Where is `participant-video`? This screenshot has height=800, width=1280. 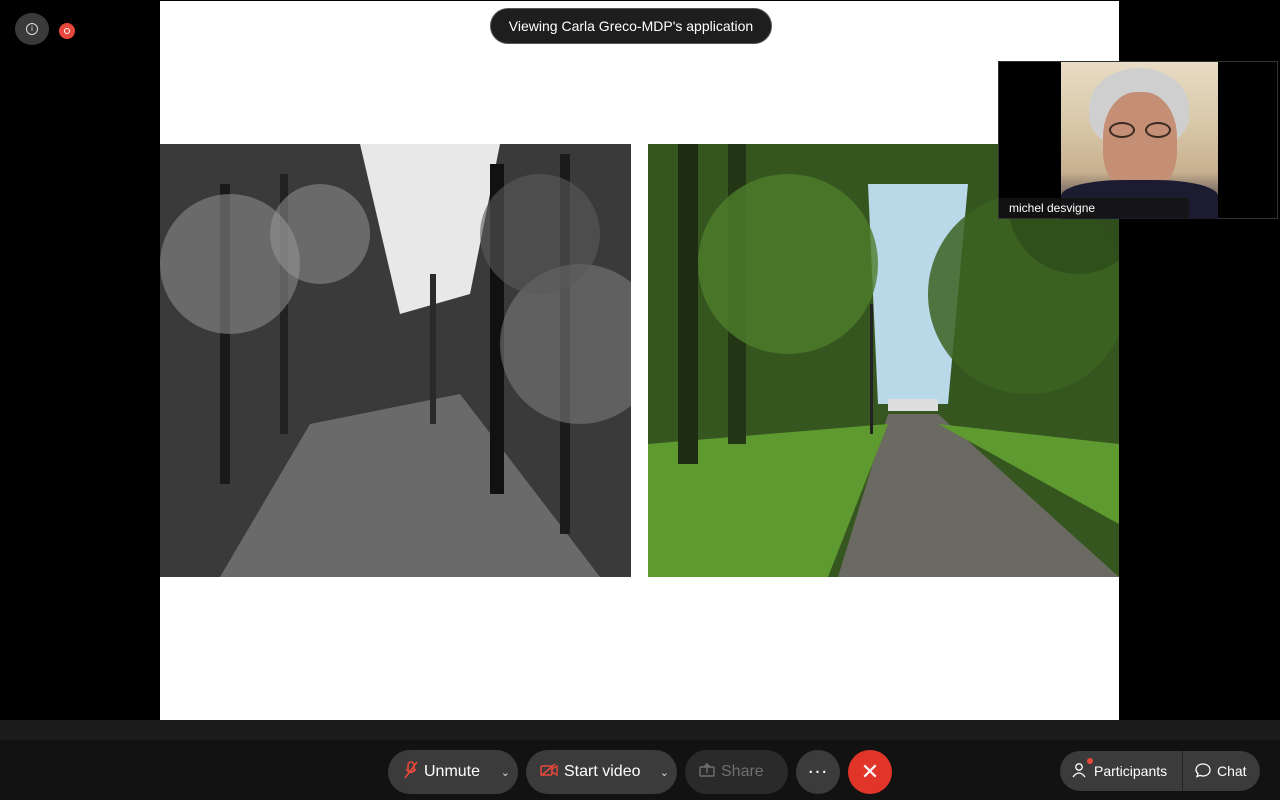 participant-video is located at coordinates (1139, 140).